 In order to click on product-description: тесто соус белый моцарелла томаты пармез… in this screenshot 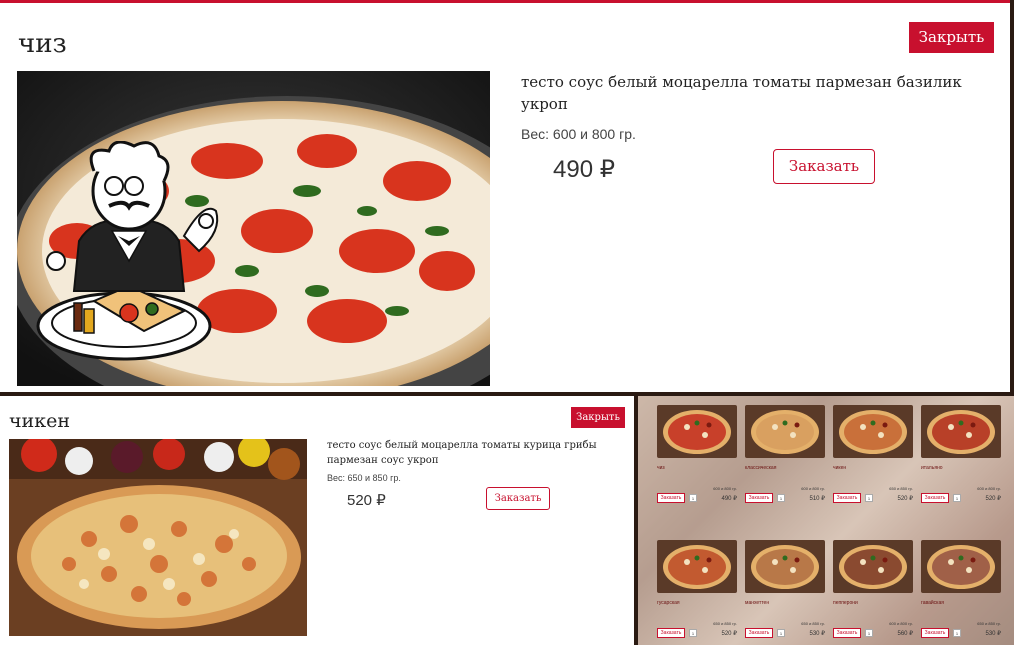, I will do `click(741, 93)`.